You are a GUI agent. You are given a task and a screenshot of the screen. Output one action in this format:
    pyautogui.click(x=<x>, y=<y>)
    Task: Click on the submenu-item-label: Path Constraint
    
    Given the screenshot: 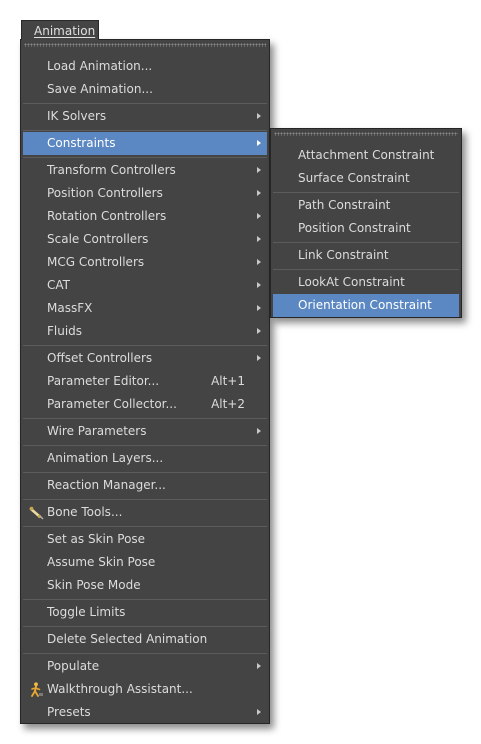 What is the action you would take?
    pyautogui.click(x=344, y=205)
    